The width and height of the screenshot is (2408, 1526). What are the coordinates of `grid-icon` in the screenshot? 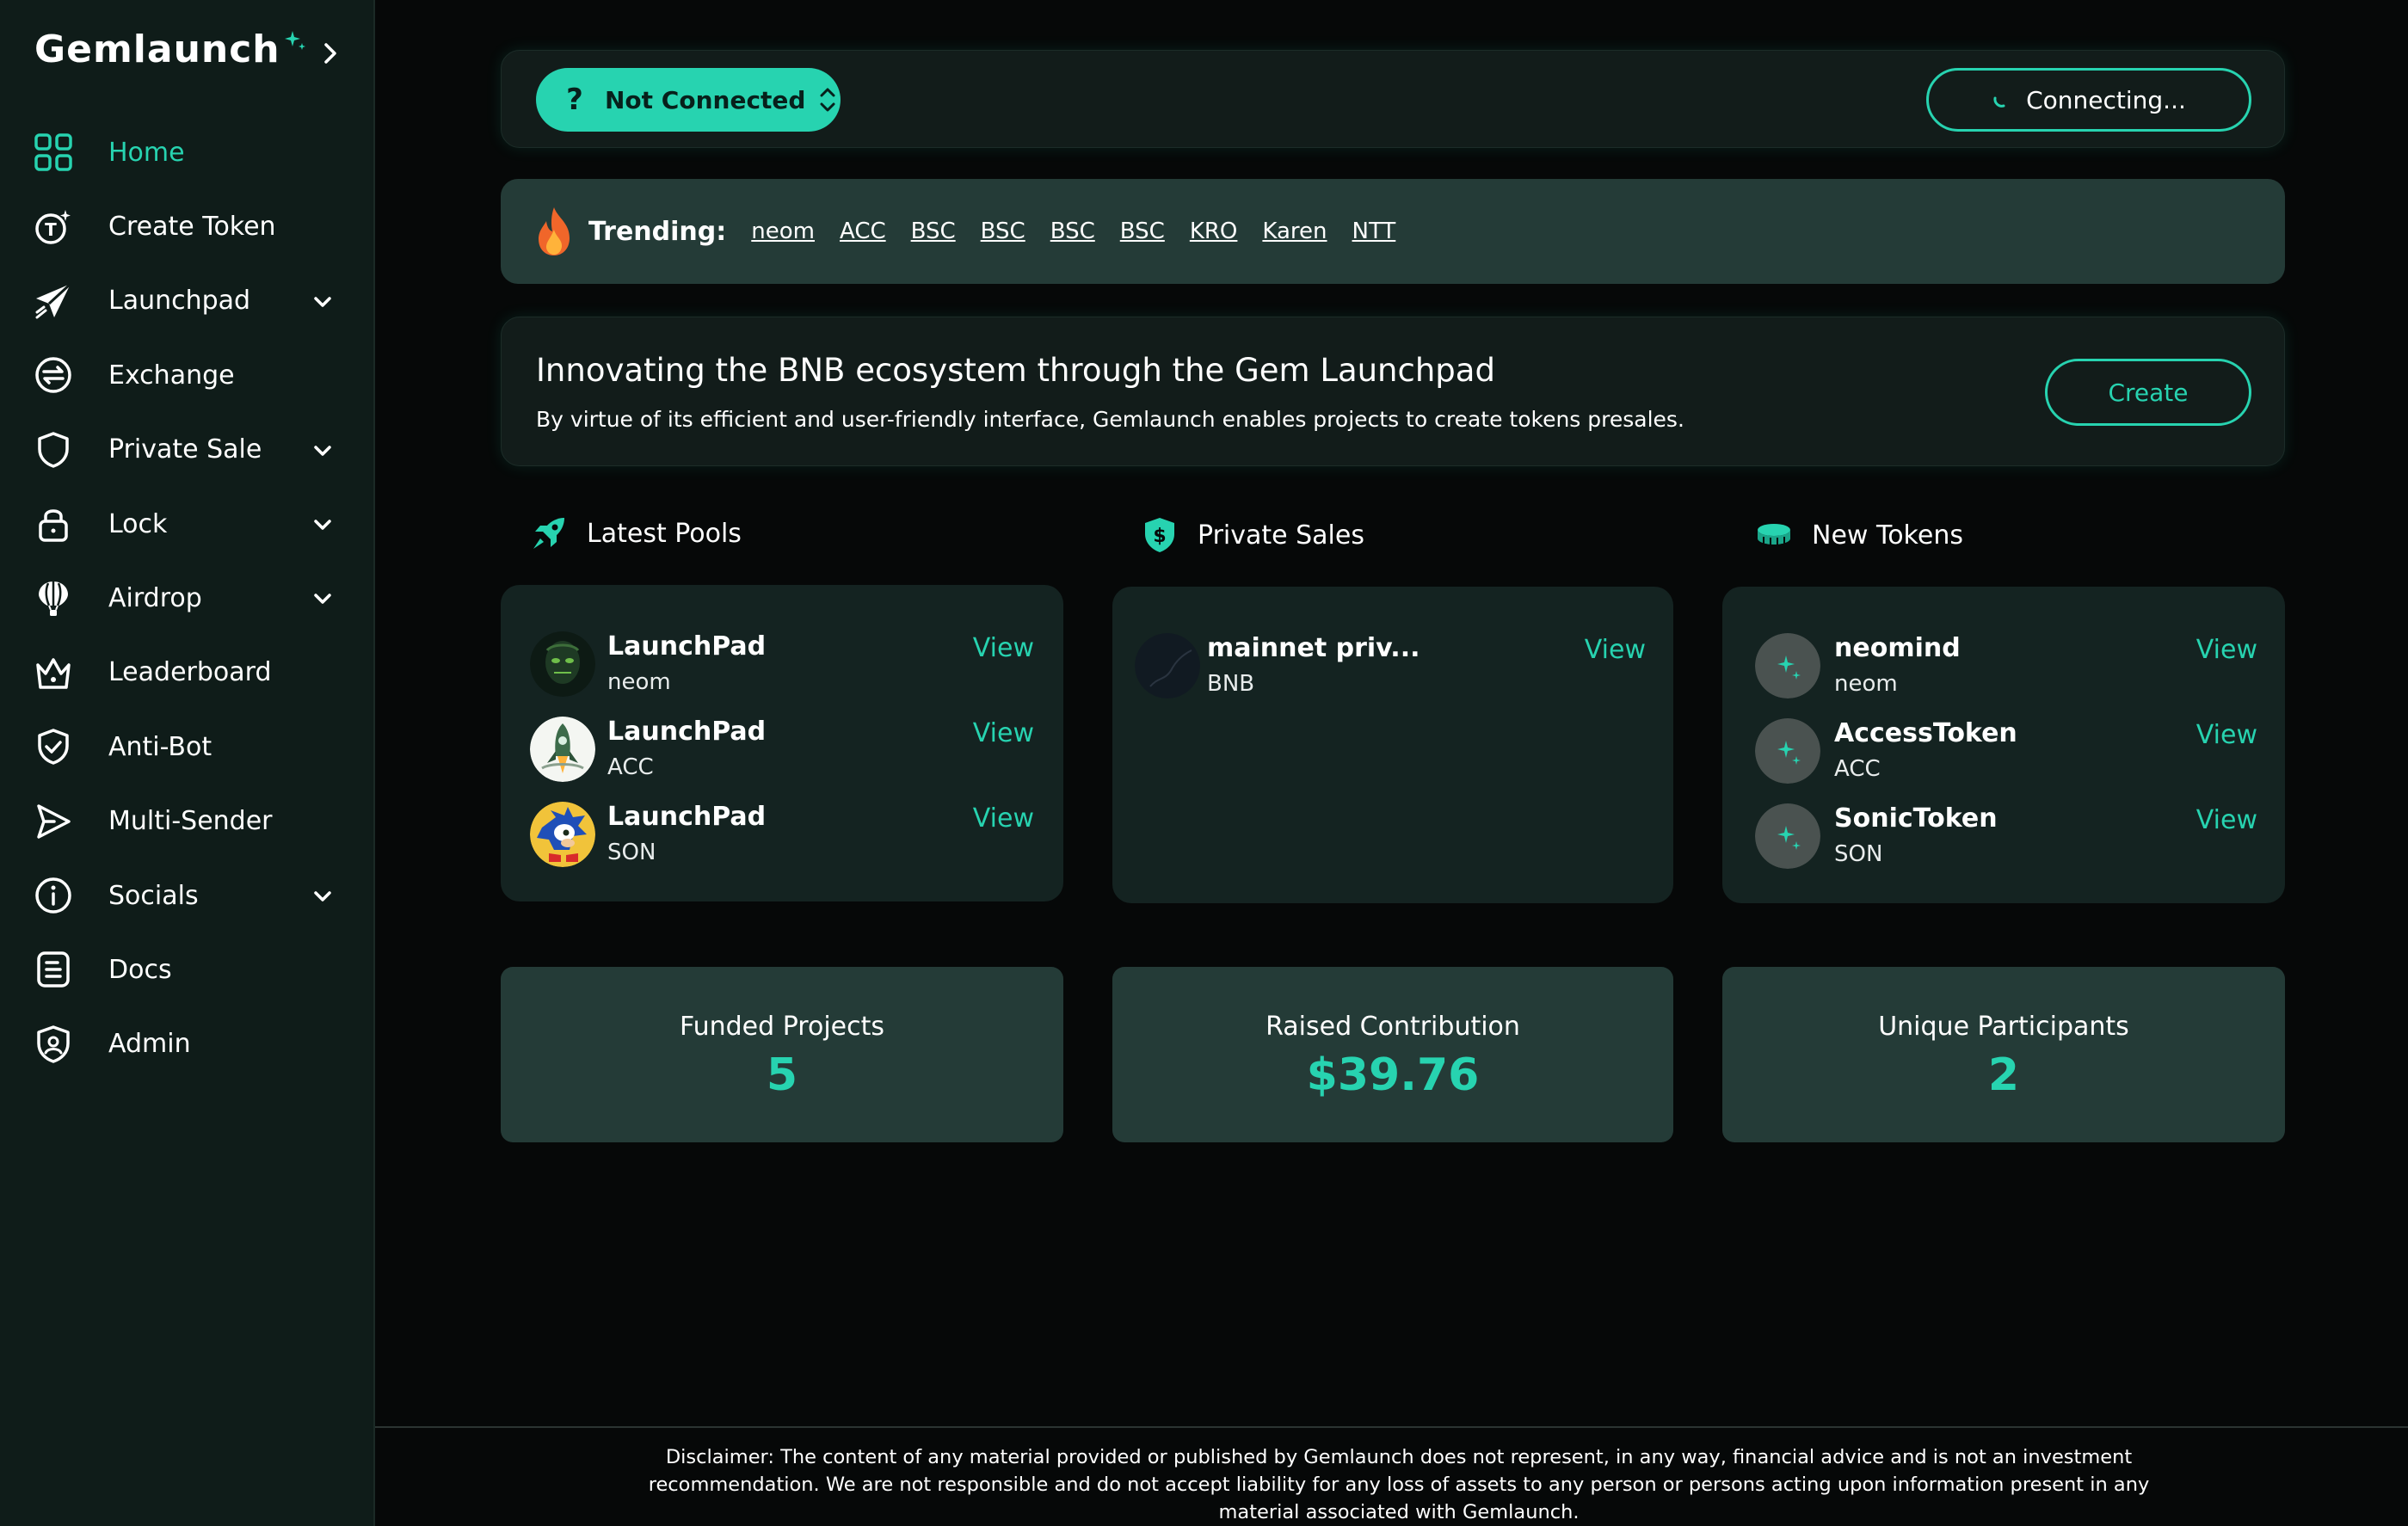 It's located at (53, 153).